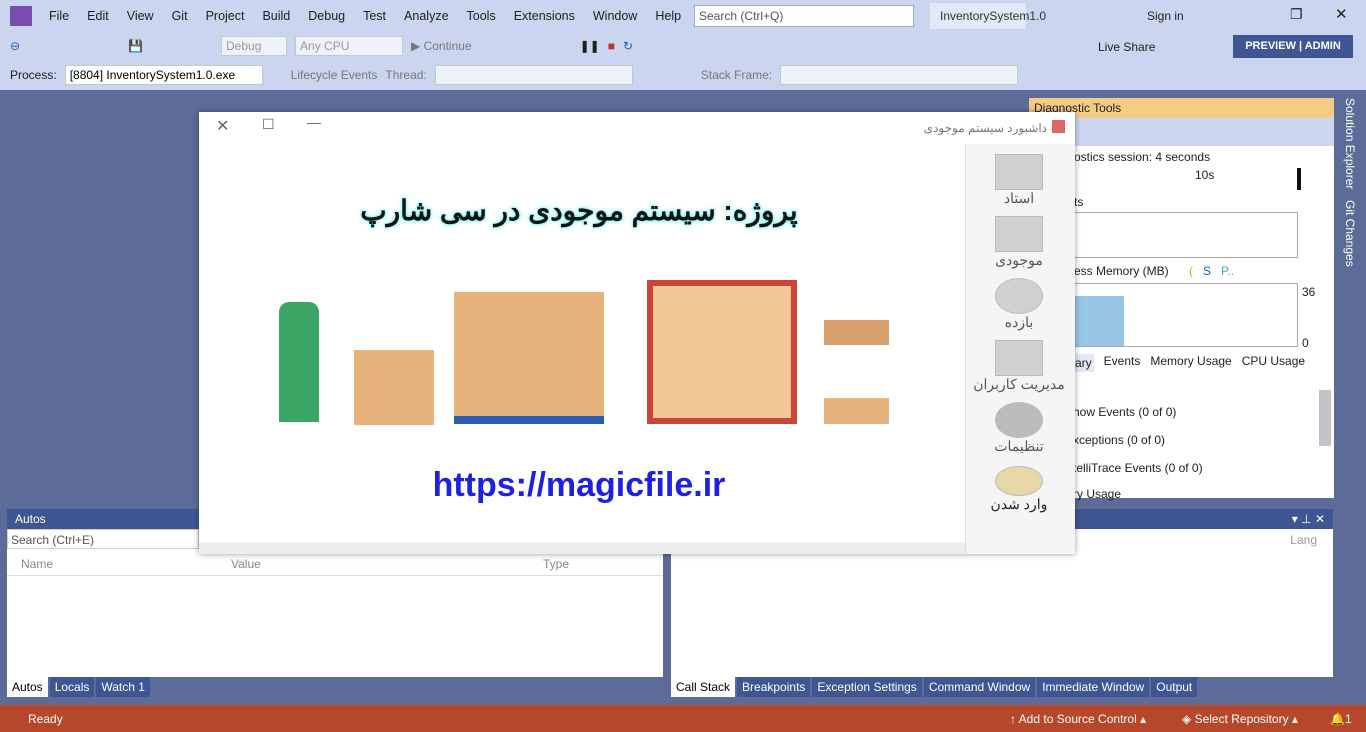 The image size is (1366, 732). What do you see at coordinates (276, 16) in the screenshot?
I see `menu-build: Build` at bounding box center [276, 16].